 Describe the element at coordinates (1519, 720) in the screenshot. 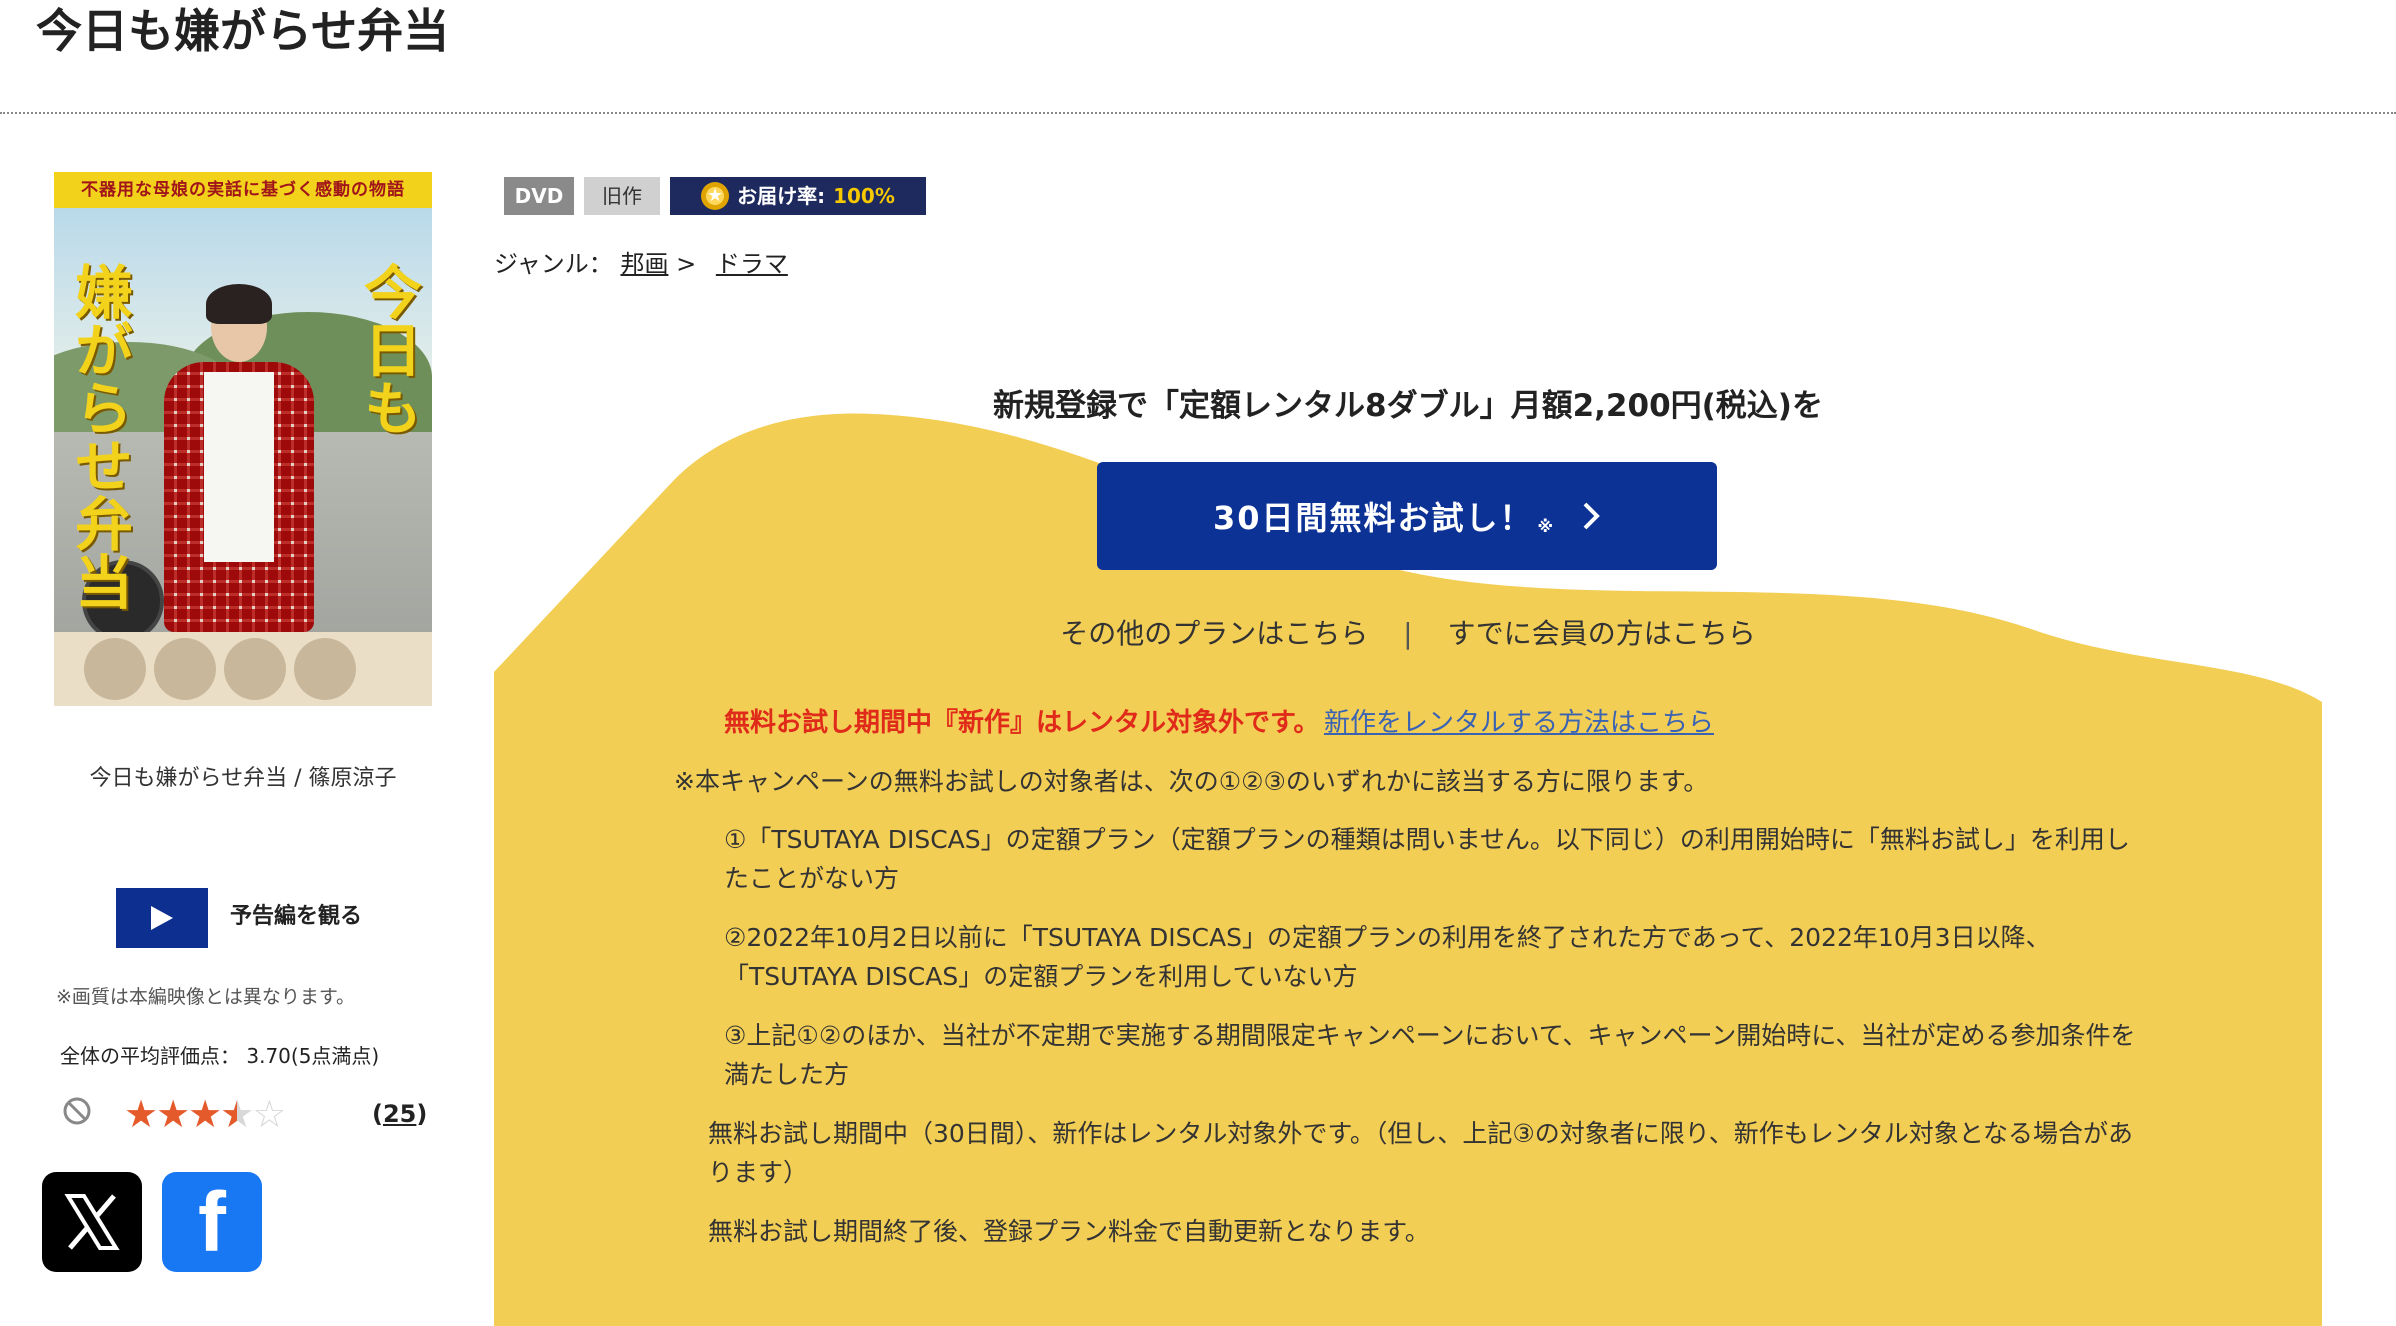

I see `new-release-rental-link: 新作をレンタルする方法はこちら` at that location.